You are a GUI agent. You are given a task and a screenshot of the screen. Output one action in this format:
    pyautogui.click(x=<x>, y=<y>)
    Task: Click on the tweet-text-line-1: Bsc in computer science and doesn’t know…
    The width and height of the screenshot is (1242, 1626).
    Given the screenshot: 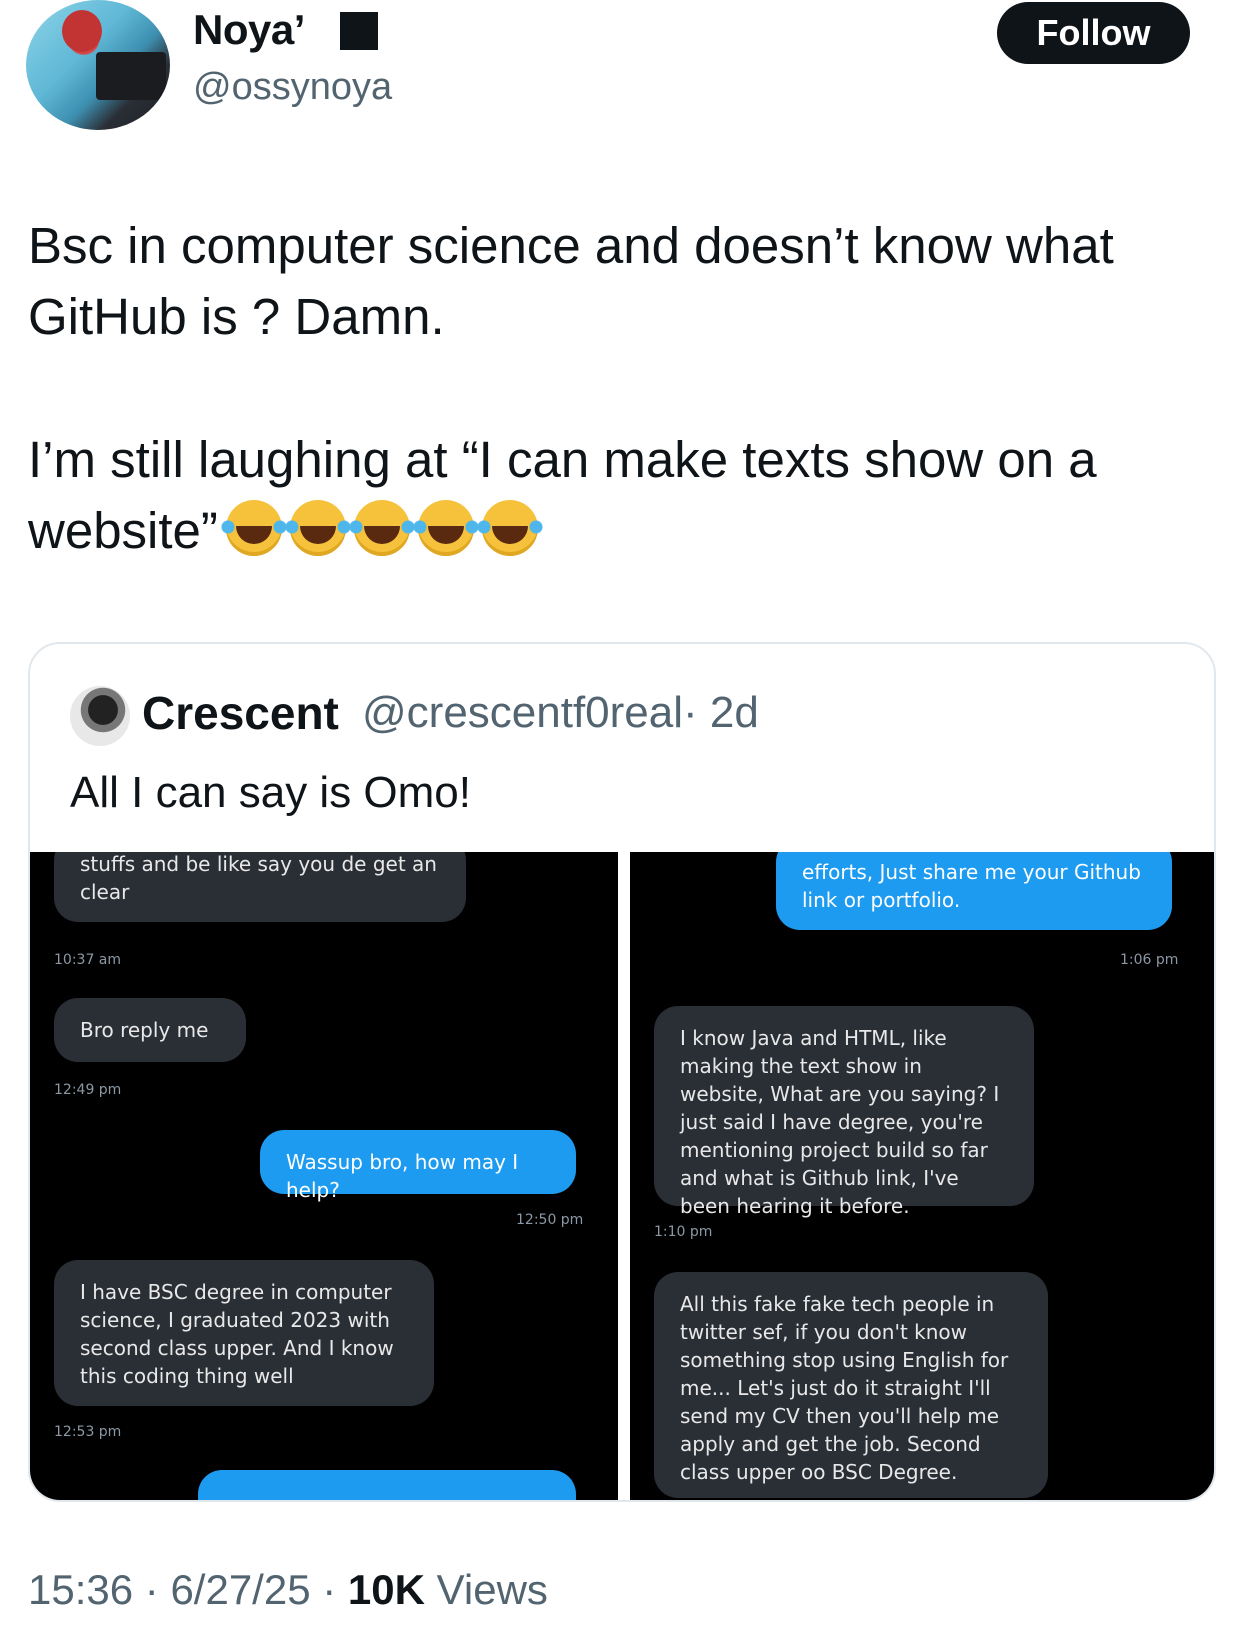 What is the action you would take?
    pyautogui.click(x=571, y=281)
    